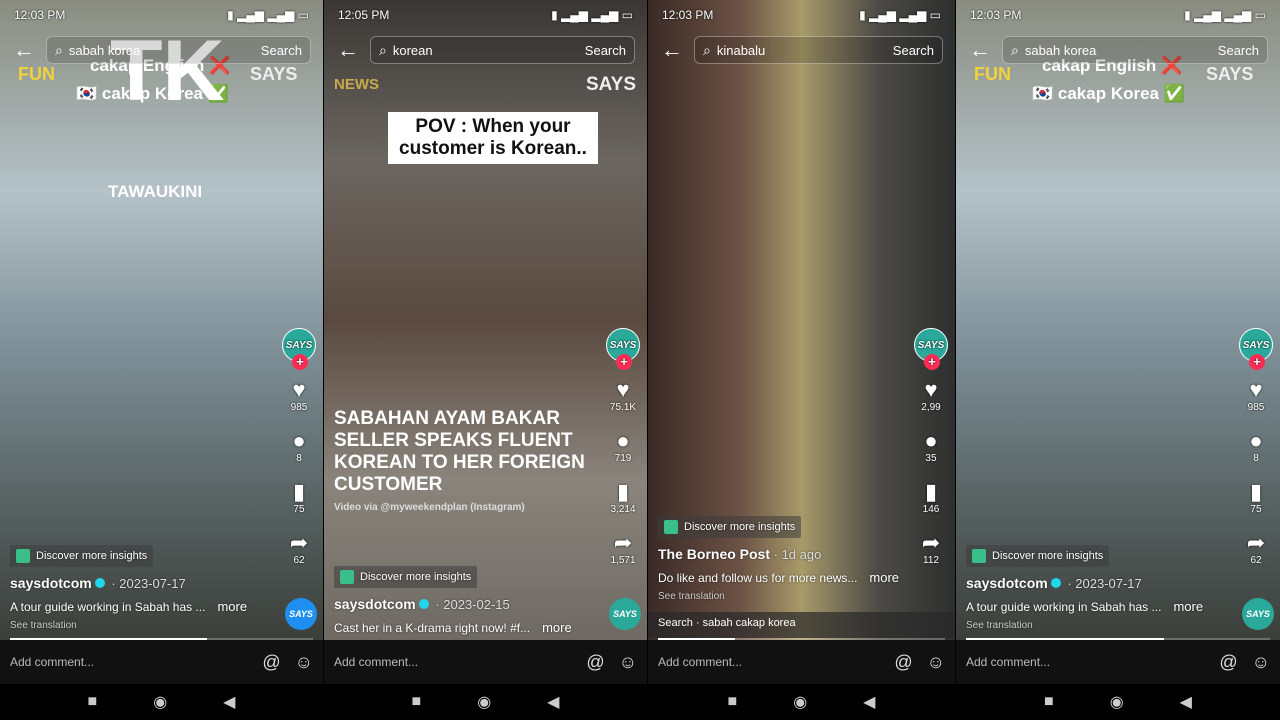 The width and height of the screenshot is (1280, 720). What do you see at coordinates (996, 15) in the screenshot?
I see `status-time: 12:03 PM` at bounding box center [996, 15].